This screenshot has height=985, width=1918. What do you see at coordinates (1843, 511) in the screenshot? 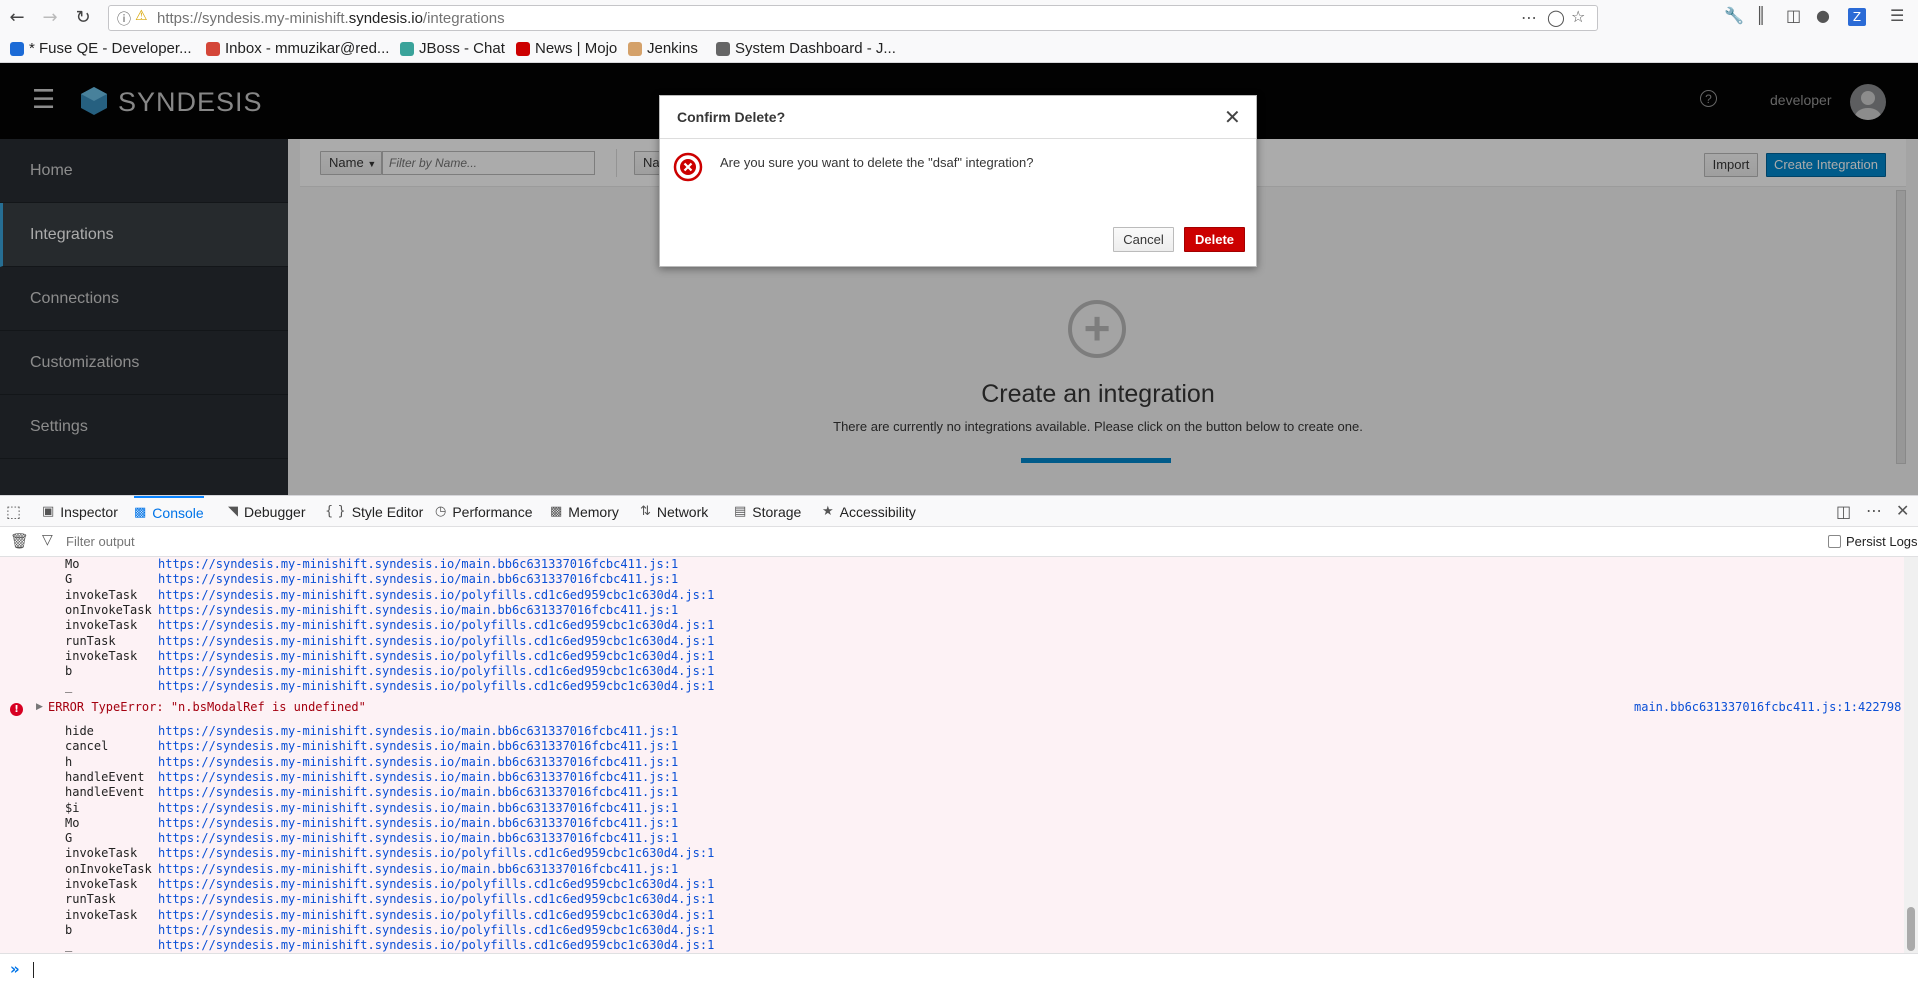
I see `dock-side-icon: ◫` at bounding box center [1843, 511].